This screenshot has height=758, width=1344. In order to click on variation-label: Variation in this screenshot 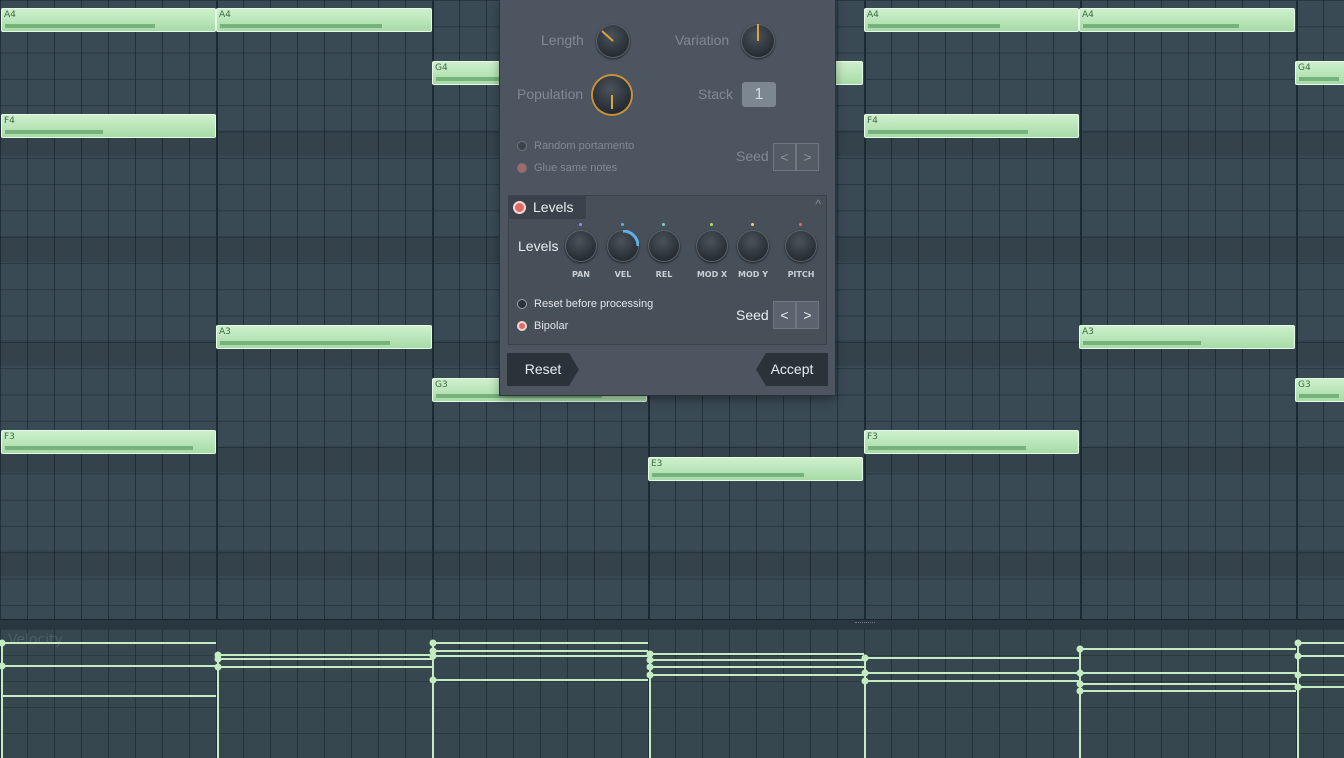, I will do `click(702, 40)`.